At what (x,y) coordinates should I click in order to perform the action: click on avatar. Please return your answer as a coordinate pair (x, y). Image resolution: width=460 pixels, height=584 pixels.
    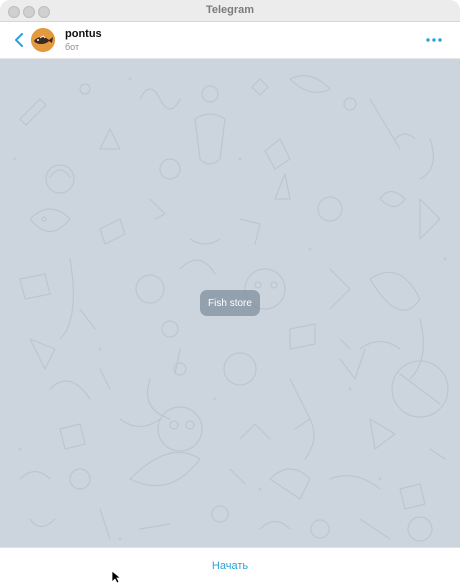
    Looking at the image, I should click on (43, 40).